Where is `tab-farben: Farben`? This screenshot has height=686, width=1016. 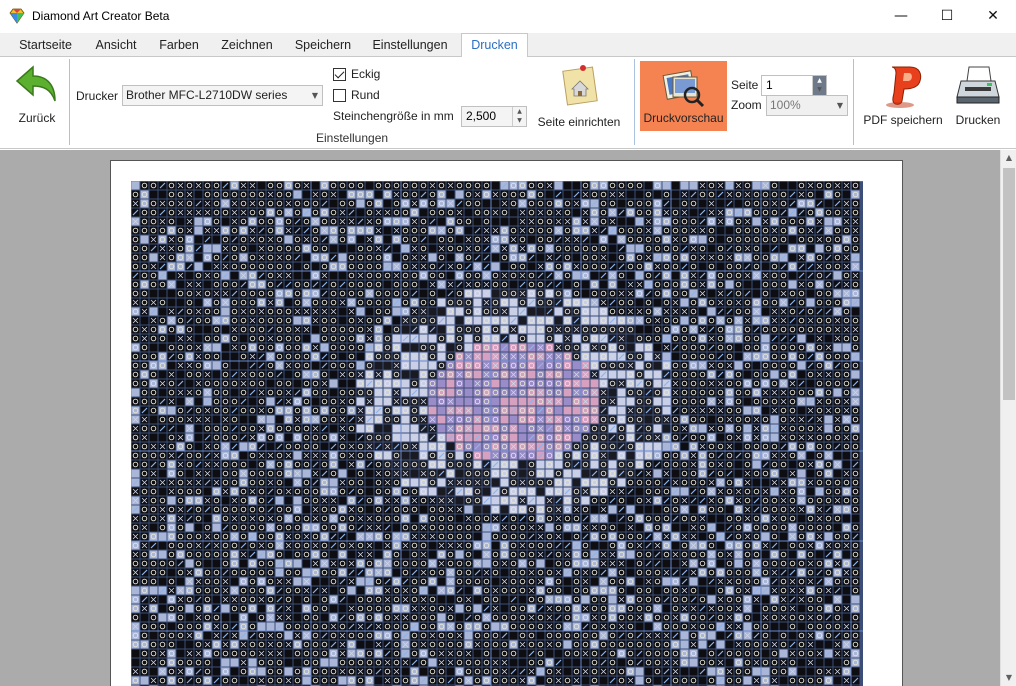
tab-farben: Farben is located at coordinates (179, 45).